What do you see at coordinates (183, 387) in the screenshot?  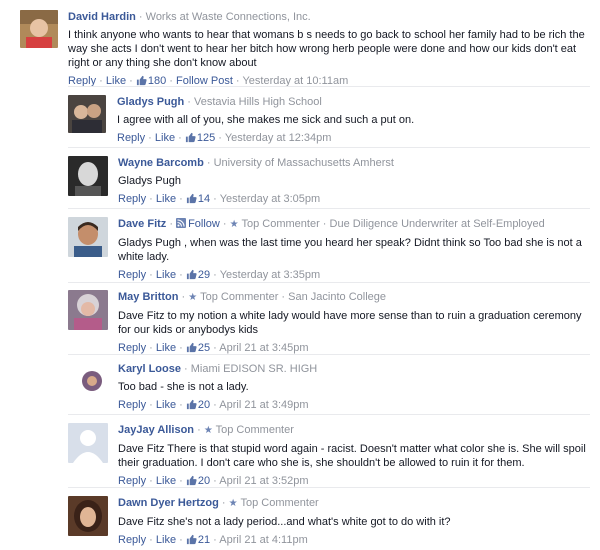 I see `comment-text: Too bad - she is not a lady.` at bounding box center [183, 387].